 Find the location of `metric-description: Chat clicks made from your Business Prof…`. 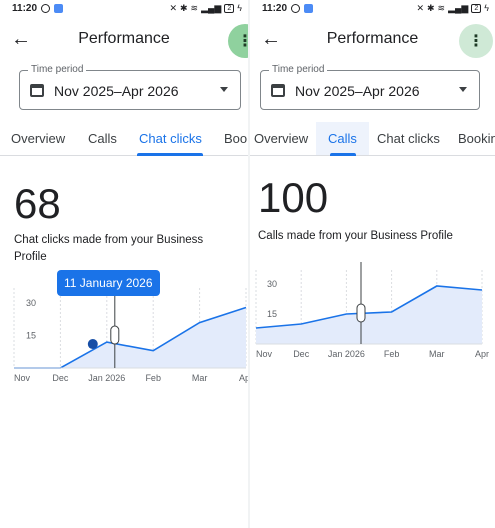

metric-description: Chat clicks made from your Business Prof… is located at coordinates (109, 248).